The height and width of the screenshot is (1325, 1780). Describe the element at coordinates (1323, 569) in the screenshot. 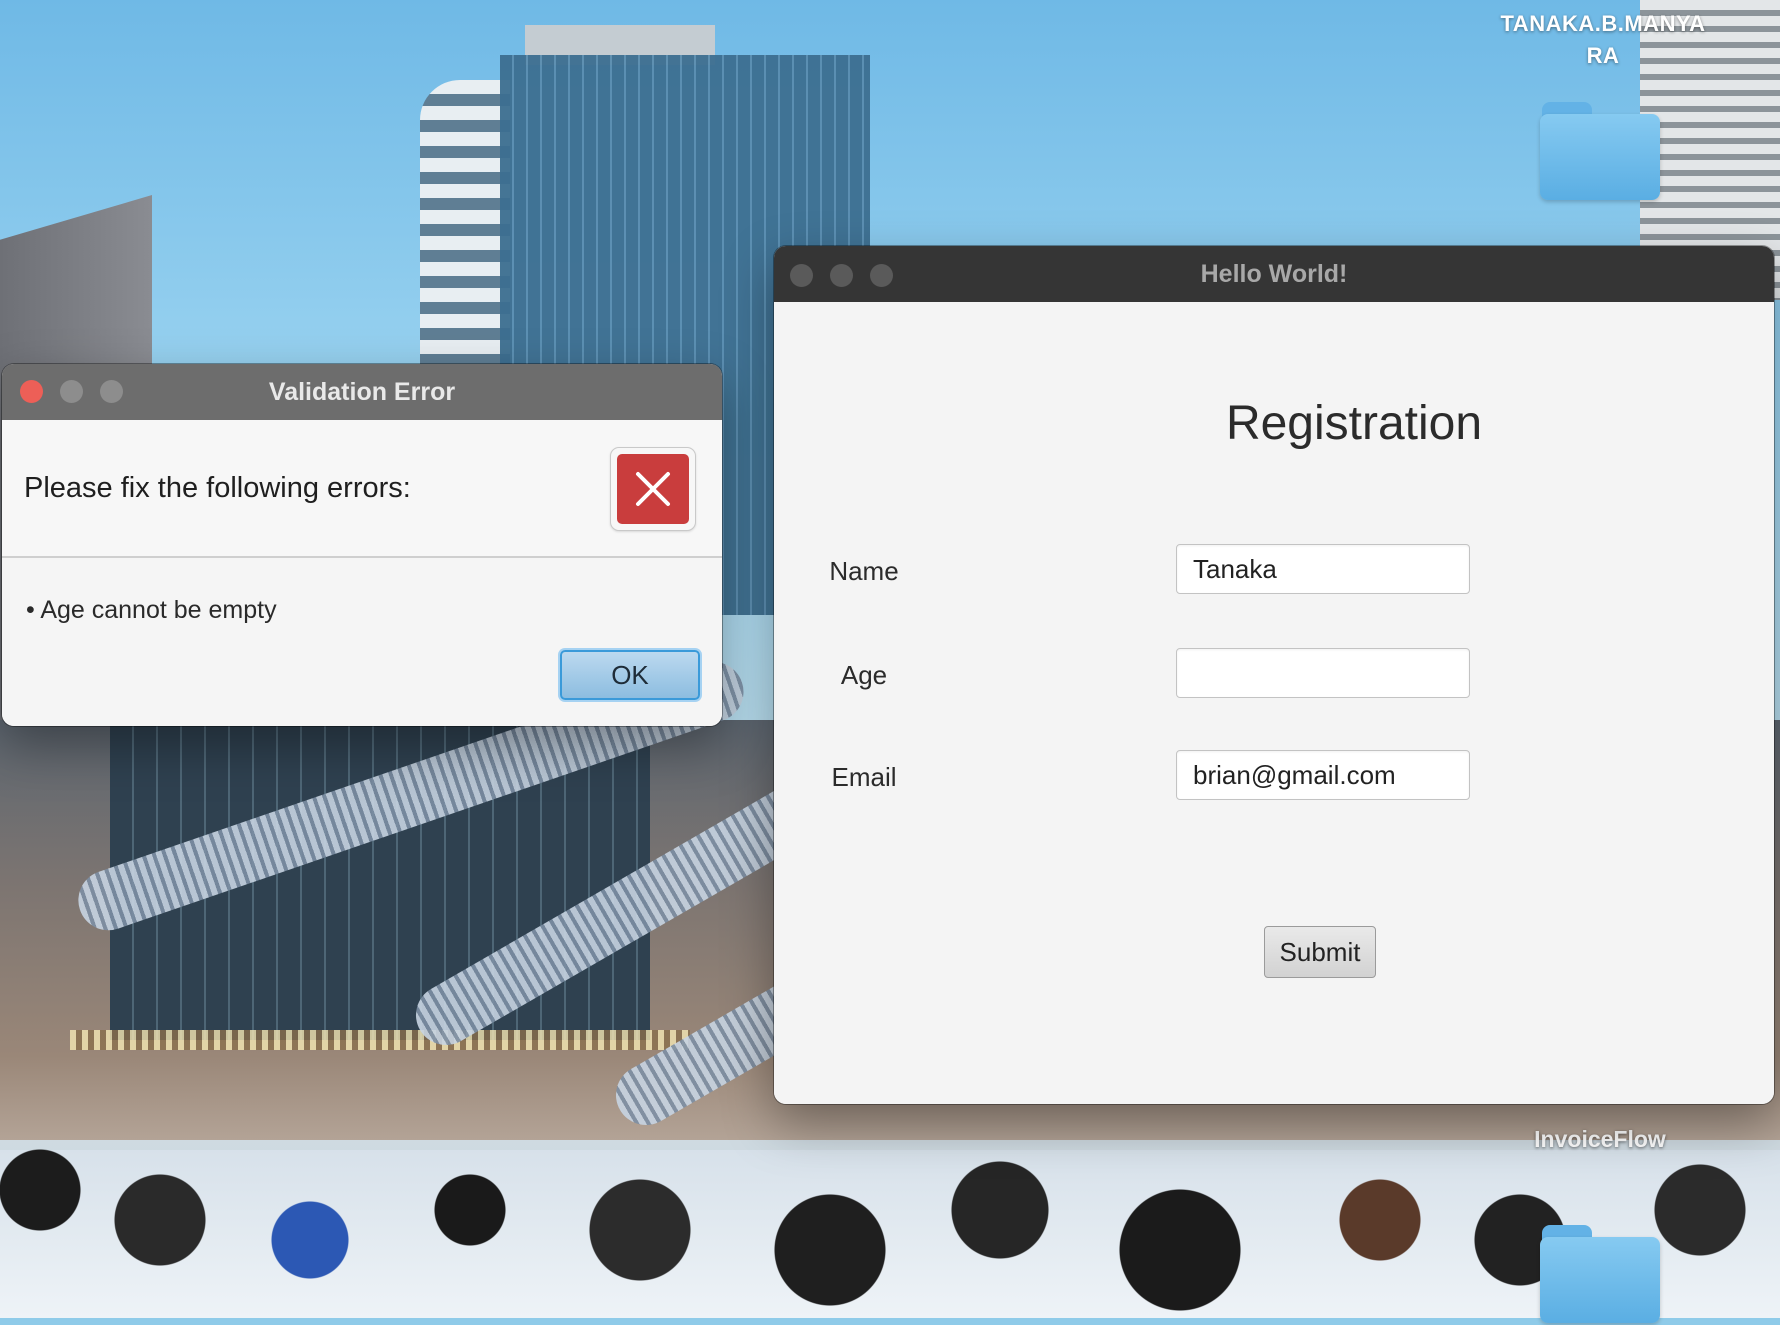

I see `name-field: Tanaka` at that location.